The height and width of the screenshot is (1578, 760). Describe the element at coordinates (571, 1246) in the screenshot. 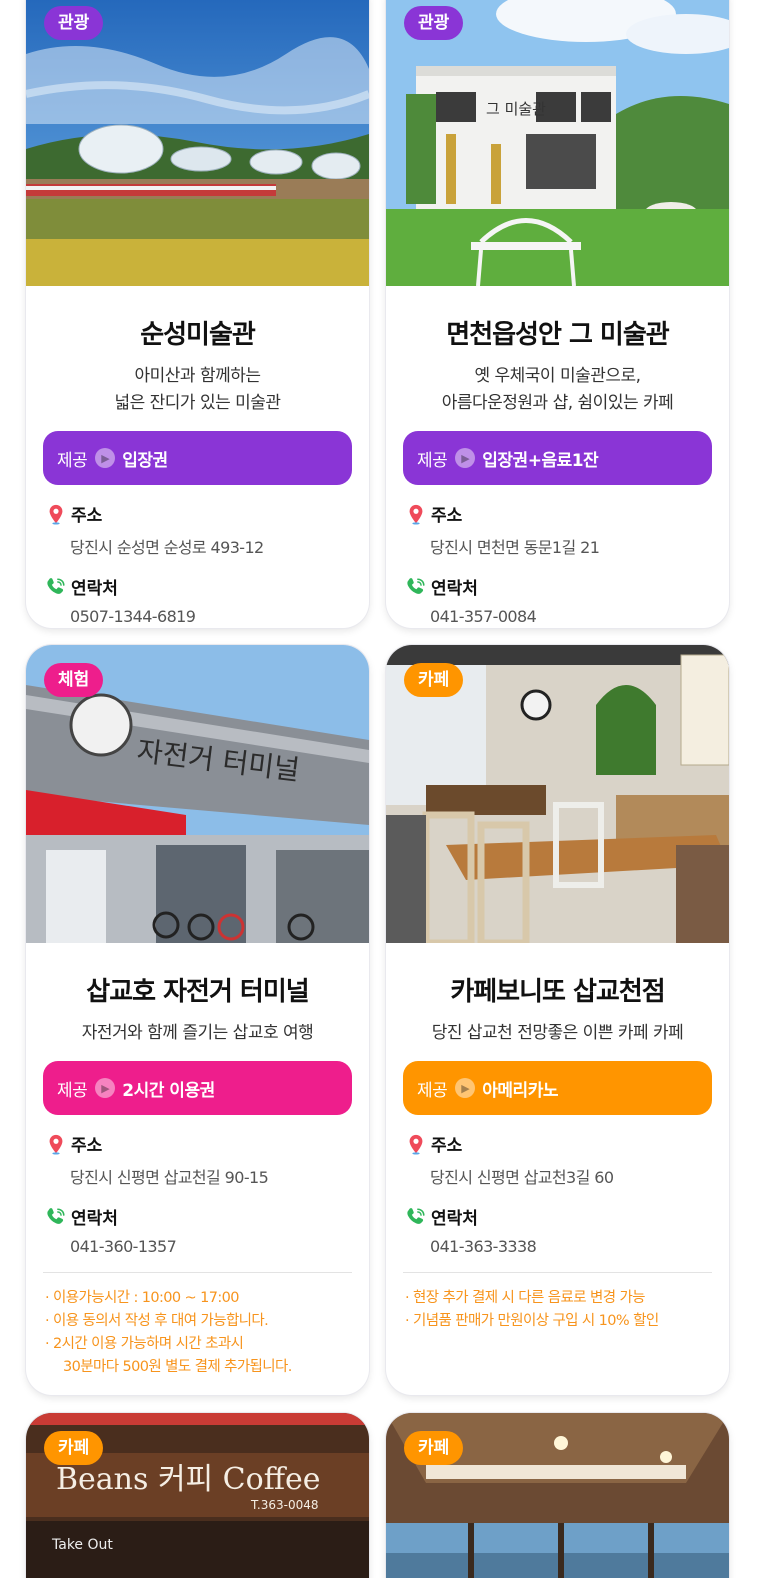

I see `phone-value: 041-363-3338` at that location.